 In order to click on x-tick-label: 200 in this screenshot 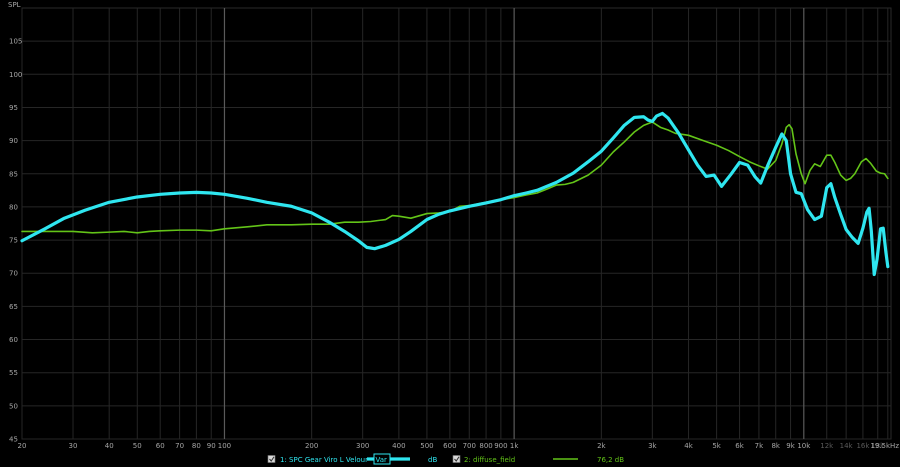, I will do `click(311, 446)`.